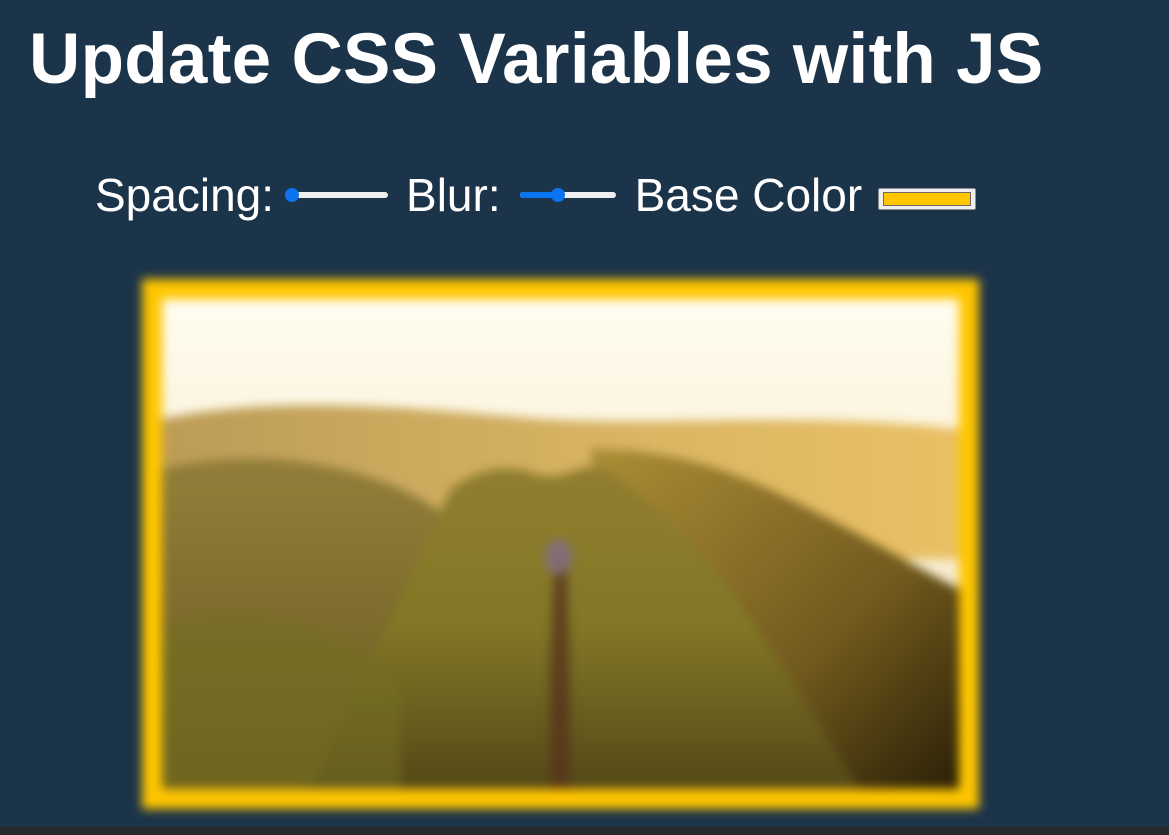 Image resolution: width=1169 pixels, height=835 pixels. What do you see at coordinates (567, 195) in the screenshot?
I see `blur-slider` at bounding box center [567, 195].